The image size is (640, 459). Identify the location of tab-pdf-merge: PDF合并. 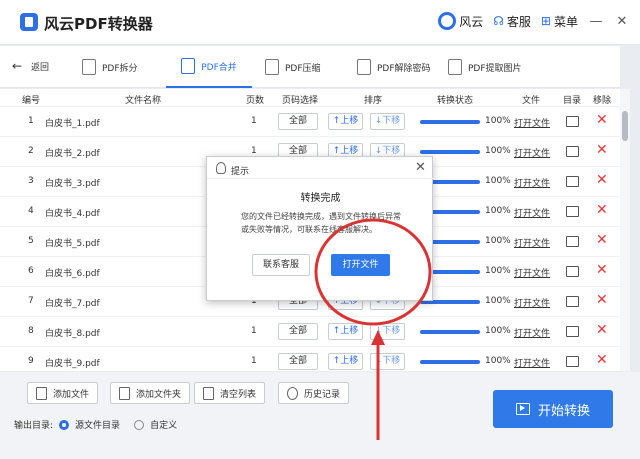
(209, 67).